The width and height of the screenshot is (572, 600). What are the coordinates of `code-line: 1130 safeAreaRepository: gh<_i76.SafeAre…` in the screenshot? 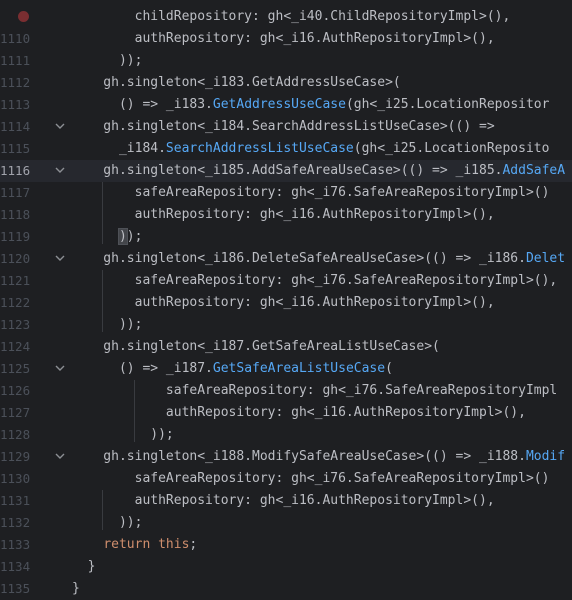 It's located at (286, 479).